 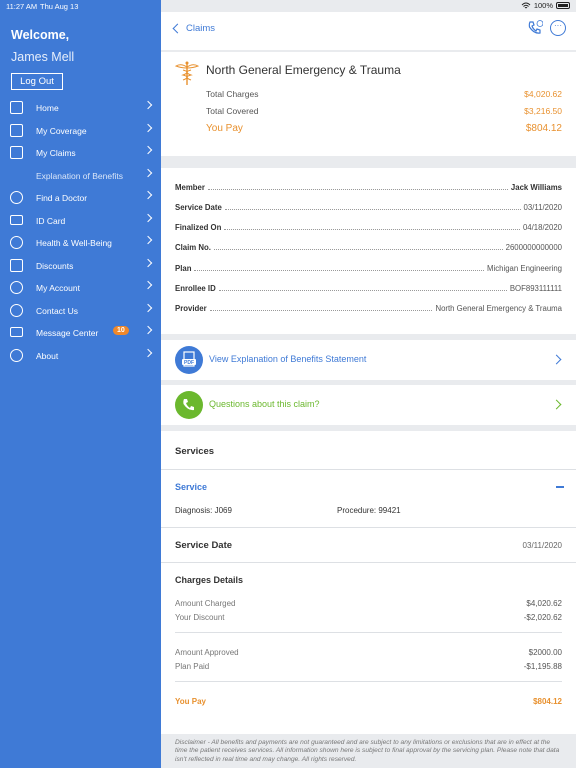 I want to click on services-heading: Services, so click(x=195, y=451).